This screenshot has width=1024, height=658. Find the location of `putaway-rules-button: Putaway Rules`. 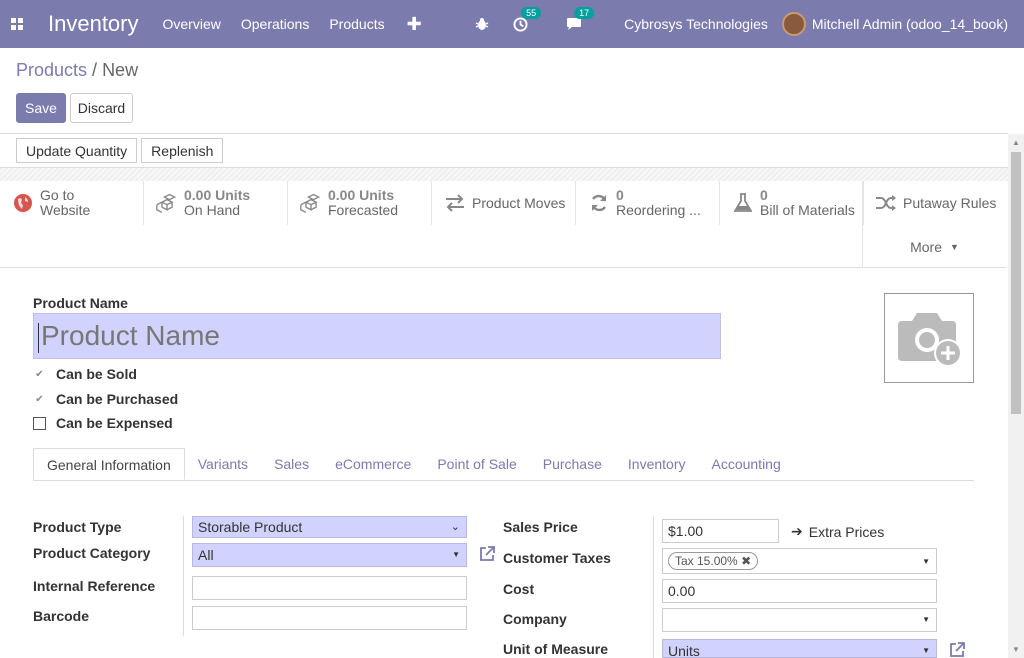

putaway-rules-button: Putaway Rules is located at coordinates (934, 203).